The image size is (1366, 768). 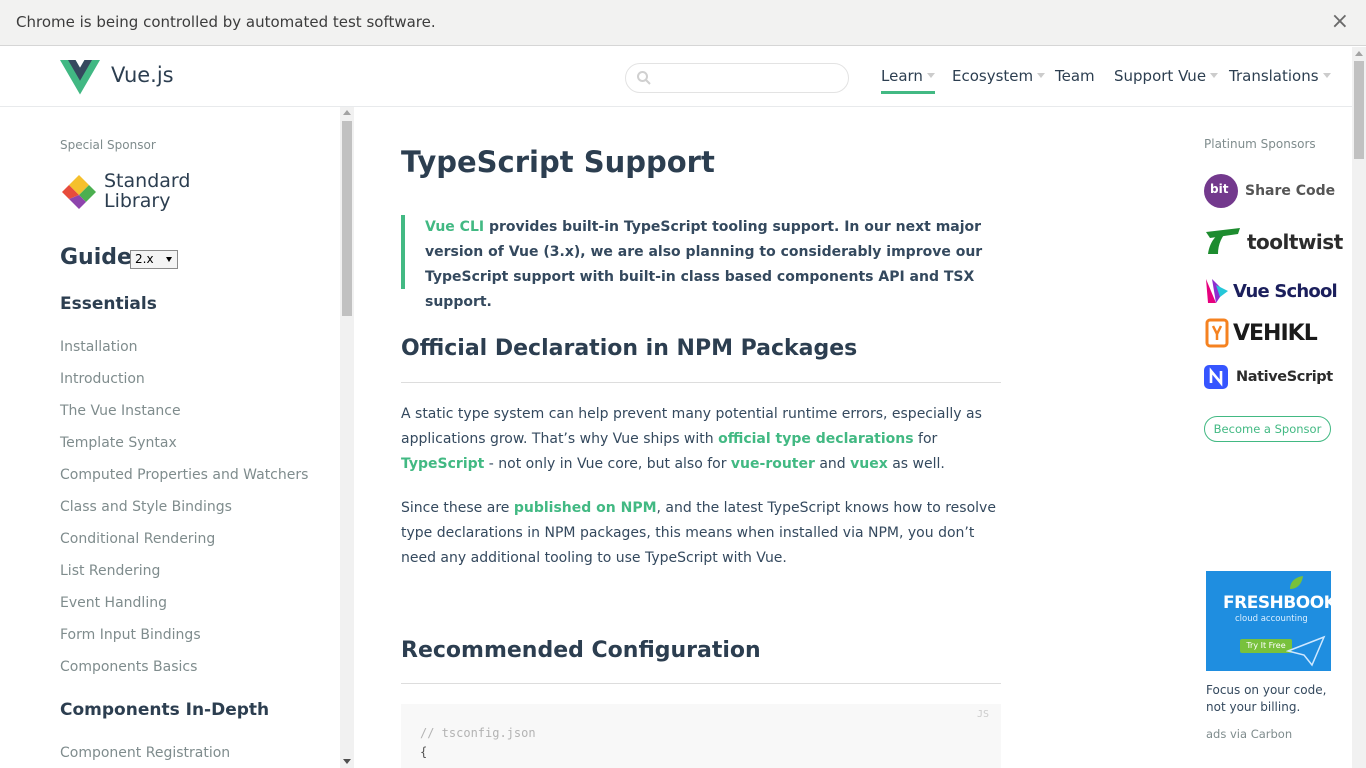 What do you see at coordinates (108, 145) in the screenshot?
I see `special-sponsor-label: Special Sponsor` at bounding box center [108, 145].